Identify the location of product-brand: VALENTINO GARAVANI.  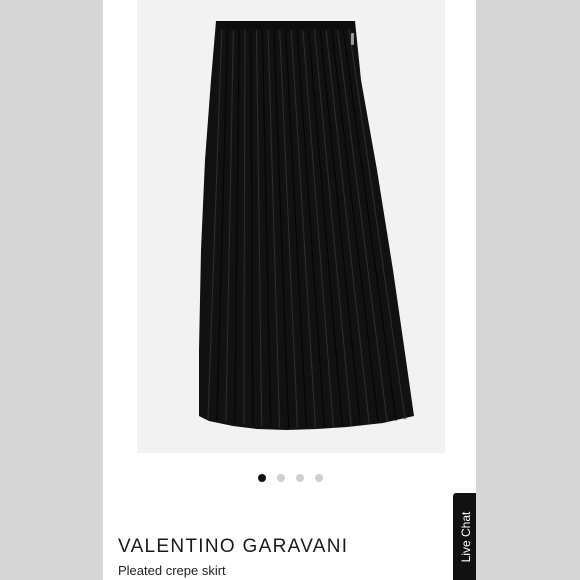
(233, 547).